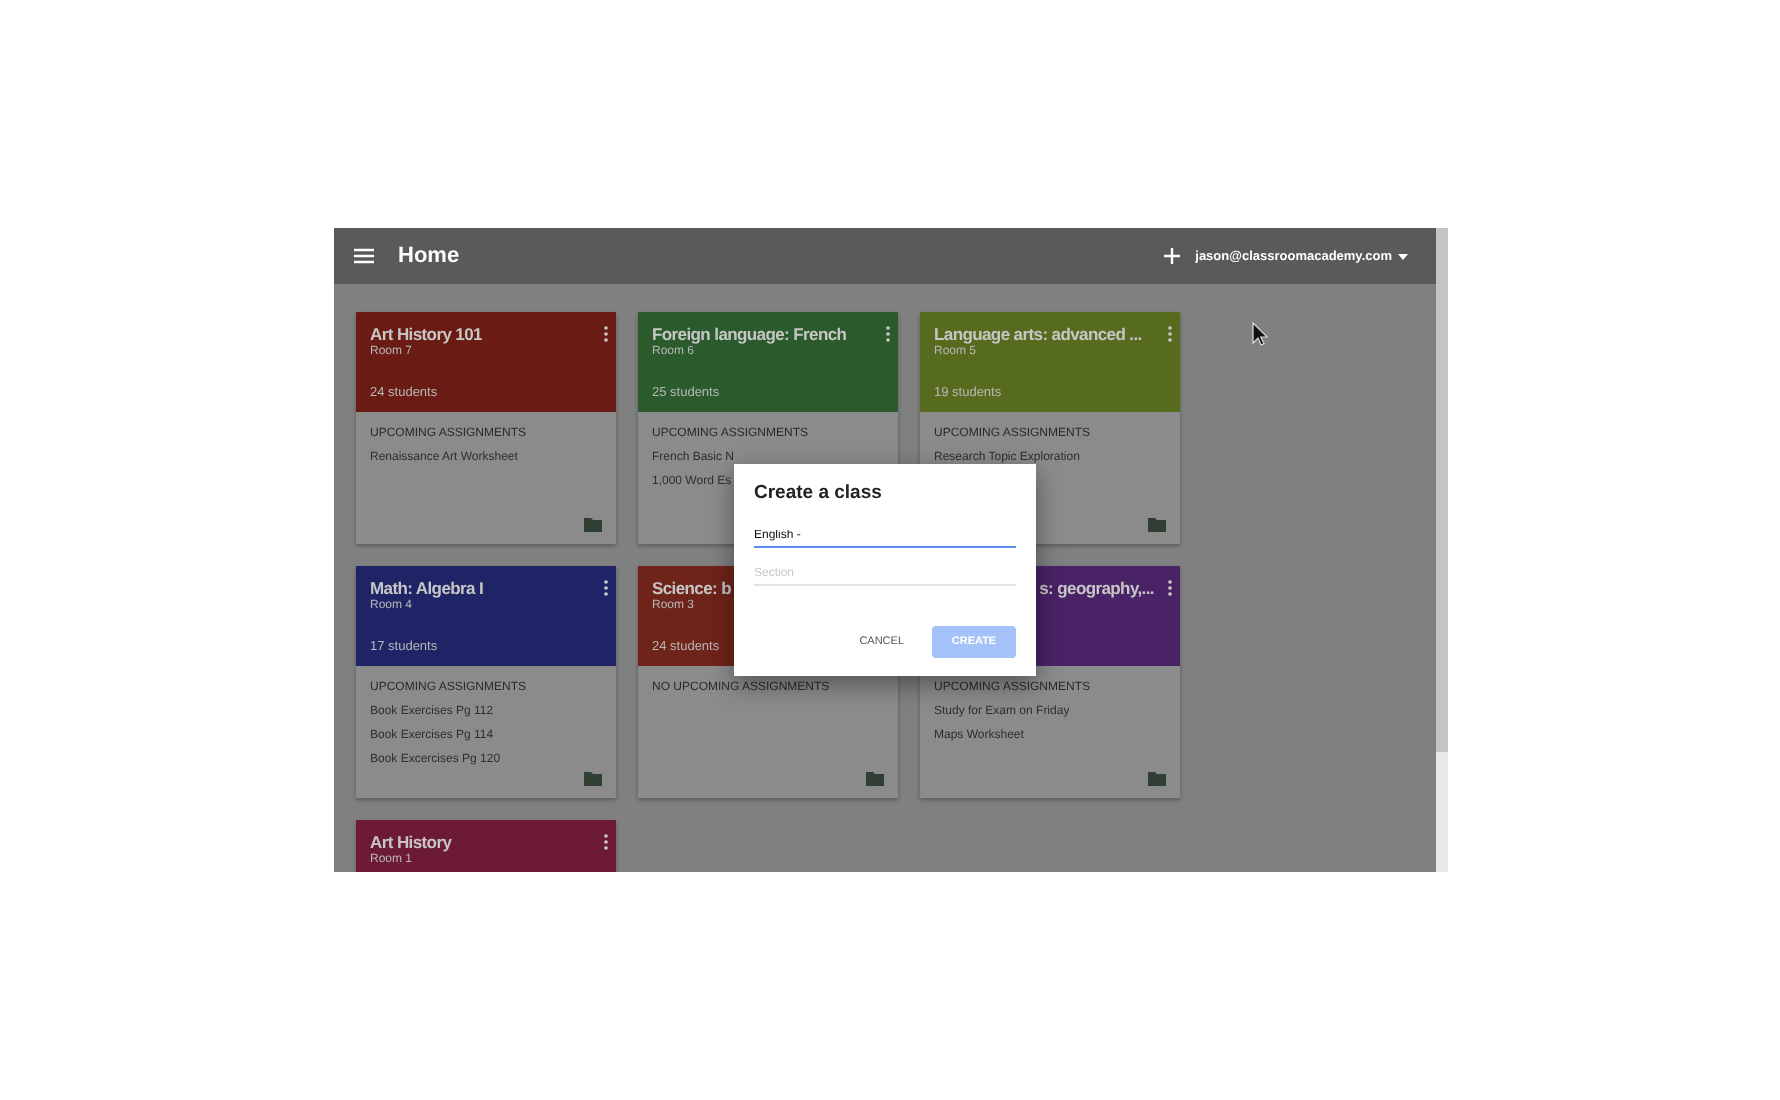 Image resolution: width=1780 pixels, height=1100 pixels. I want to click on scrollbar, so click(1442, 550).